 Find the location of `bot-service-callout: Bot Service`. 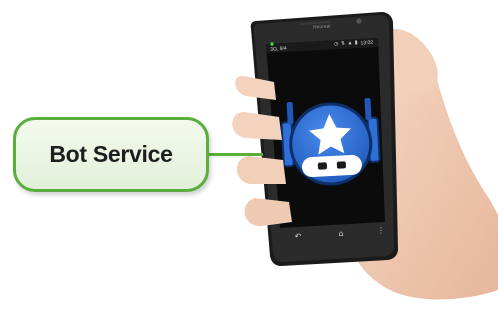

bot-service-callout: Bot Service is located at coordinates (111, 154).